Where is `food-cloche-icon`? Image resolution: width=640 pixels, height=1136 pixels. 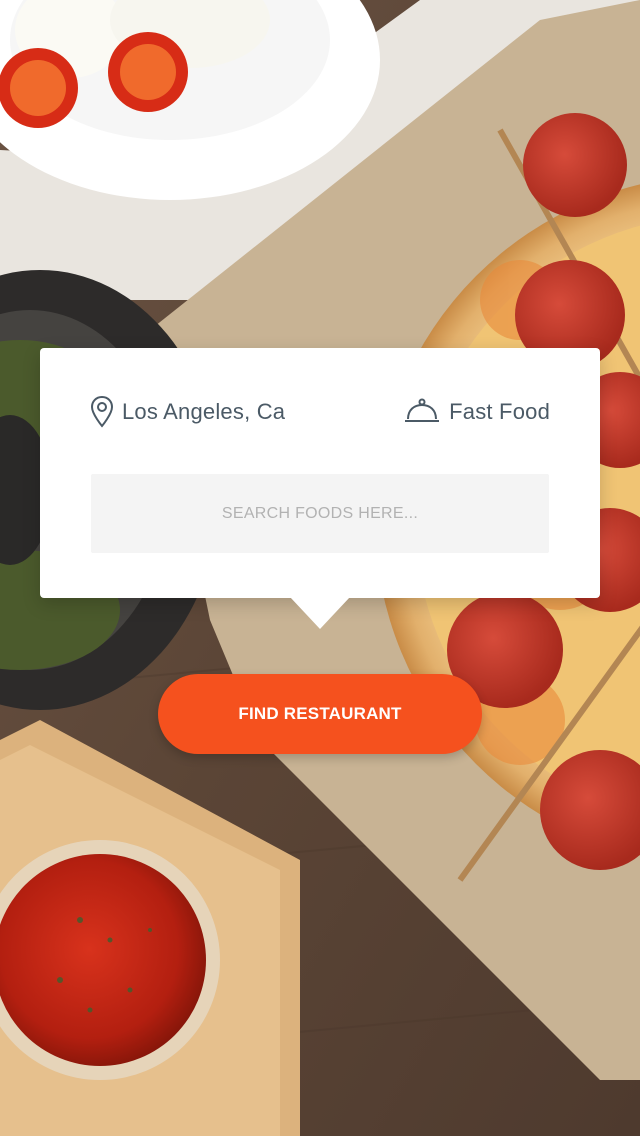
food-cloche-icon is located at coordinates (422, 412).